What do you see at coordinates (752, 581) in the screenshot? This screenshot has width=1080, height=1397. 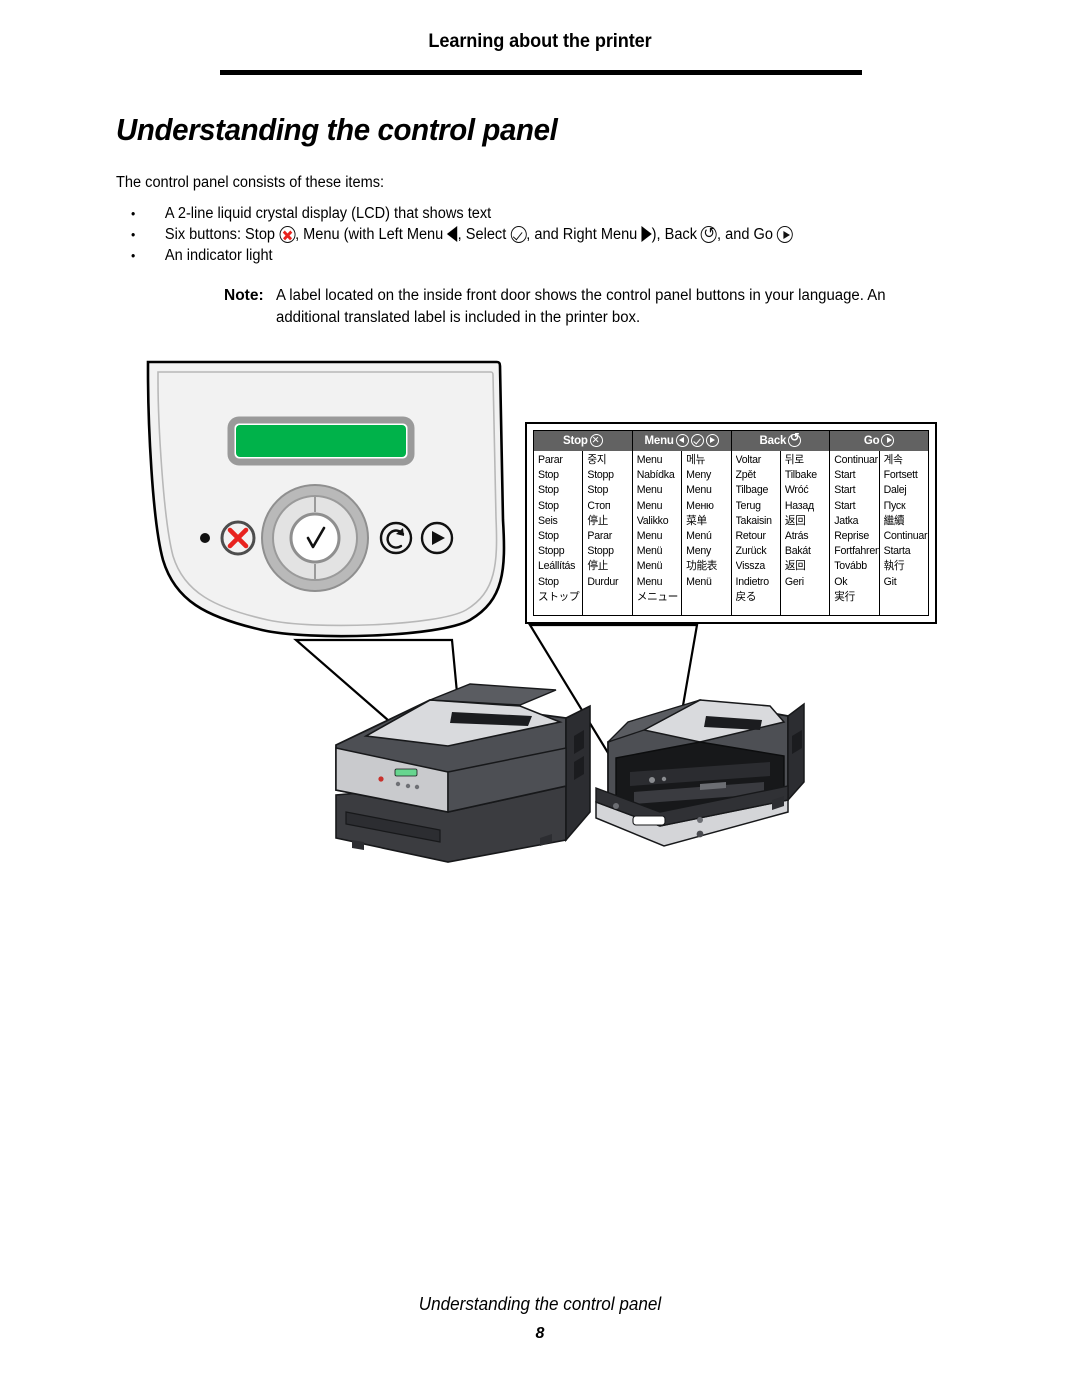 I see `label-cell: Indietro` at bounding box center [752, 581].